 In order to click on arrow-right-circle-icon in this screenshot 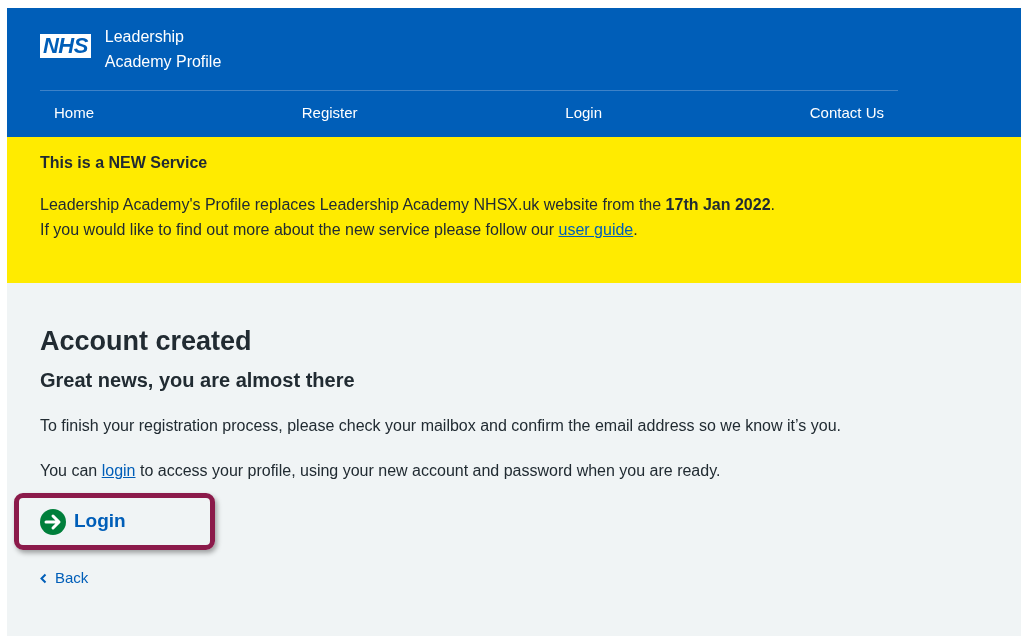, I will do `click(53, 521)`.